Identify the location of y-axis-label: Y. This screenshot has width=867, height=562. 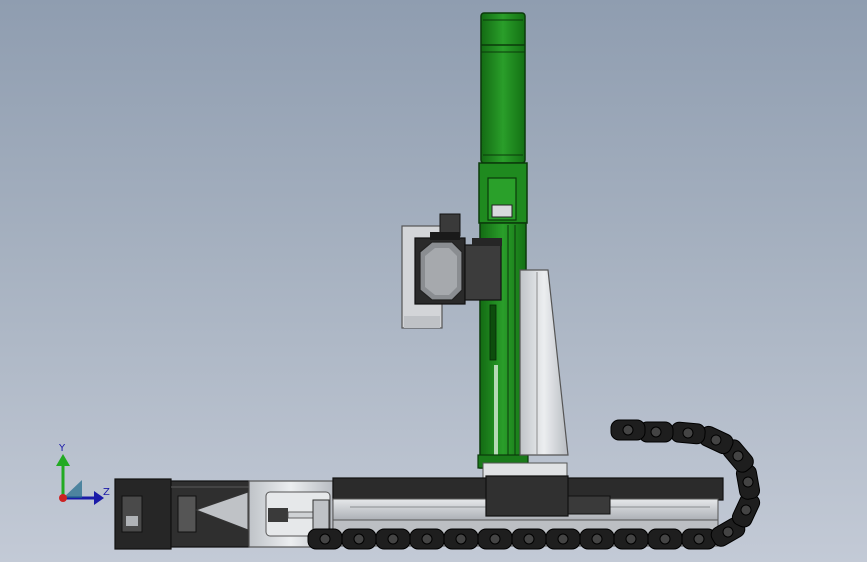
(62, 448).